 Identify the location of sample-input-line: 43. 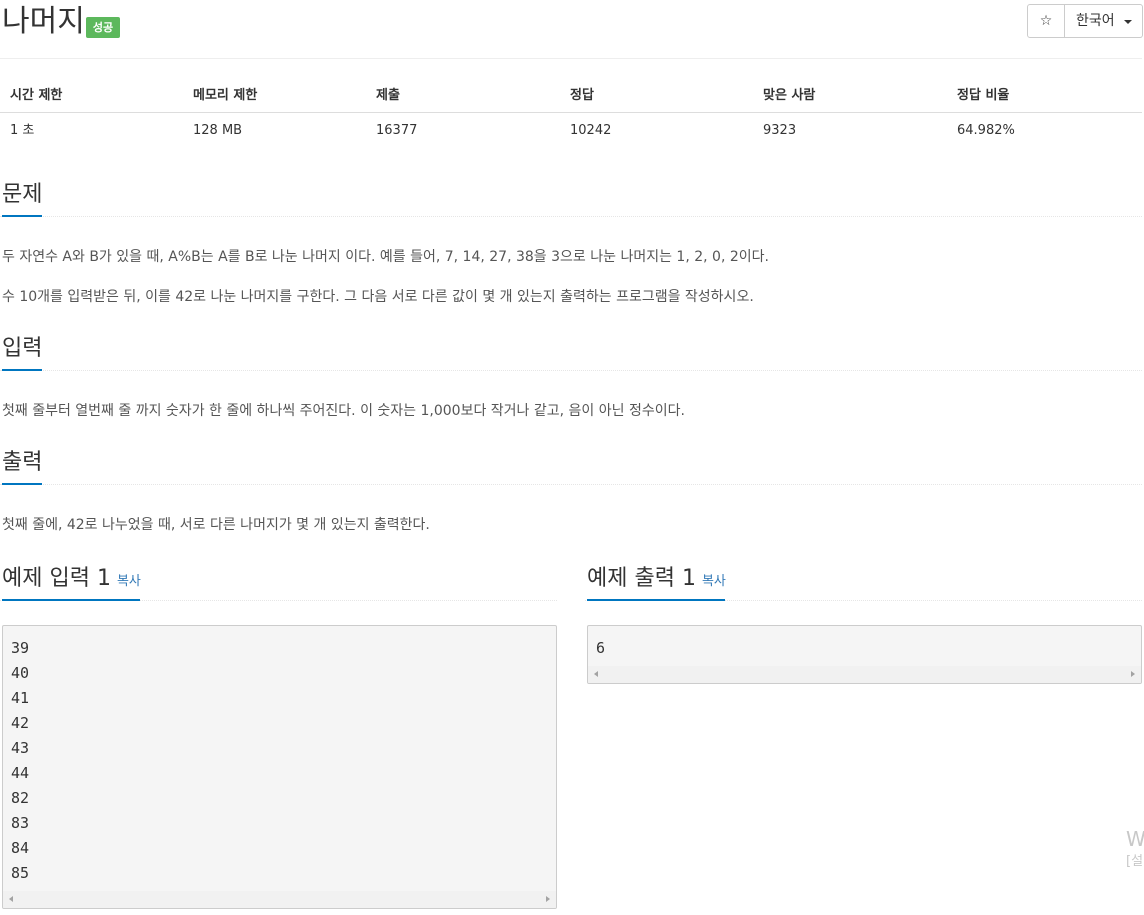
(20, 748).